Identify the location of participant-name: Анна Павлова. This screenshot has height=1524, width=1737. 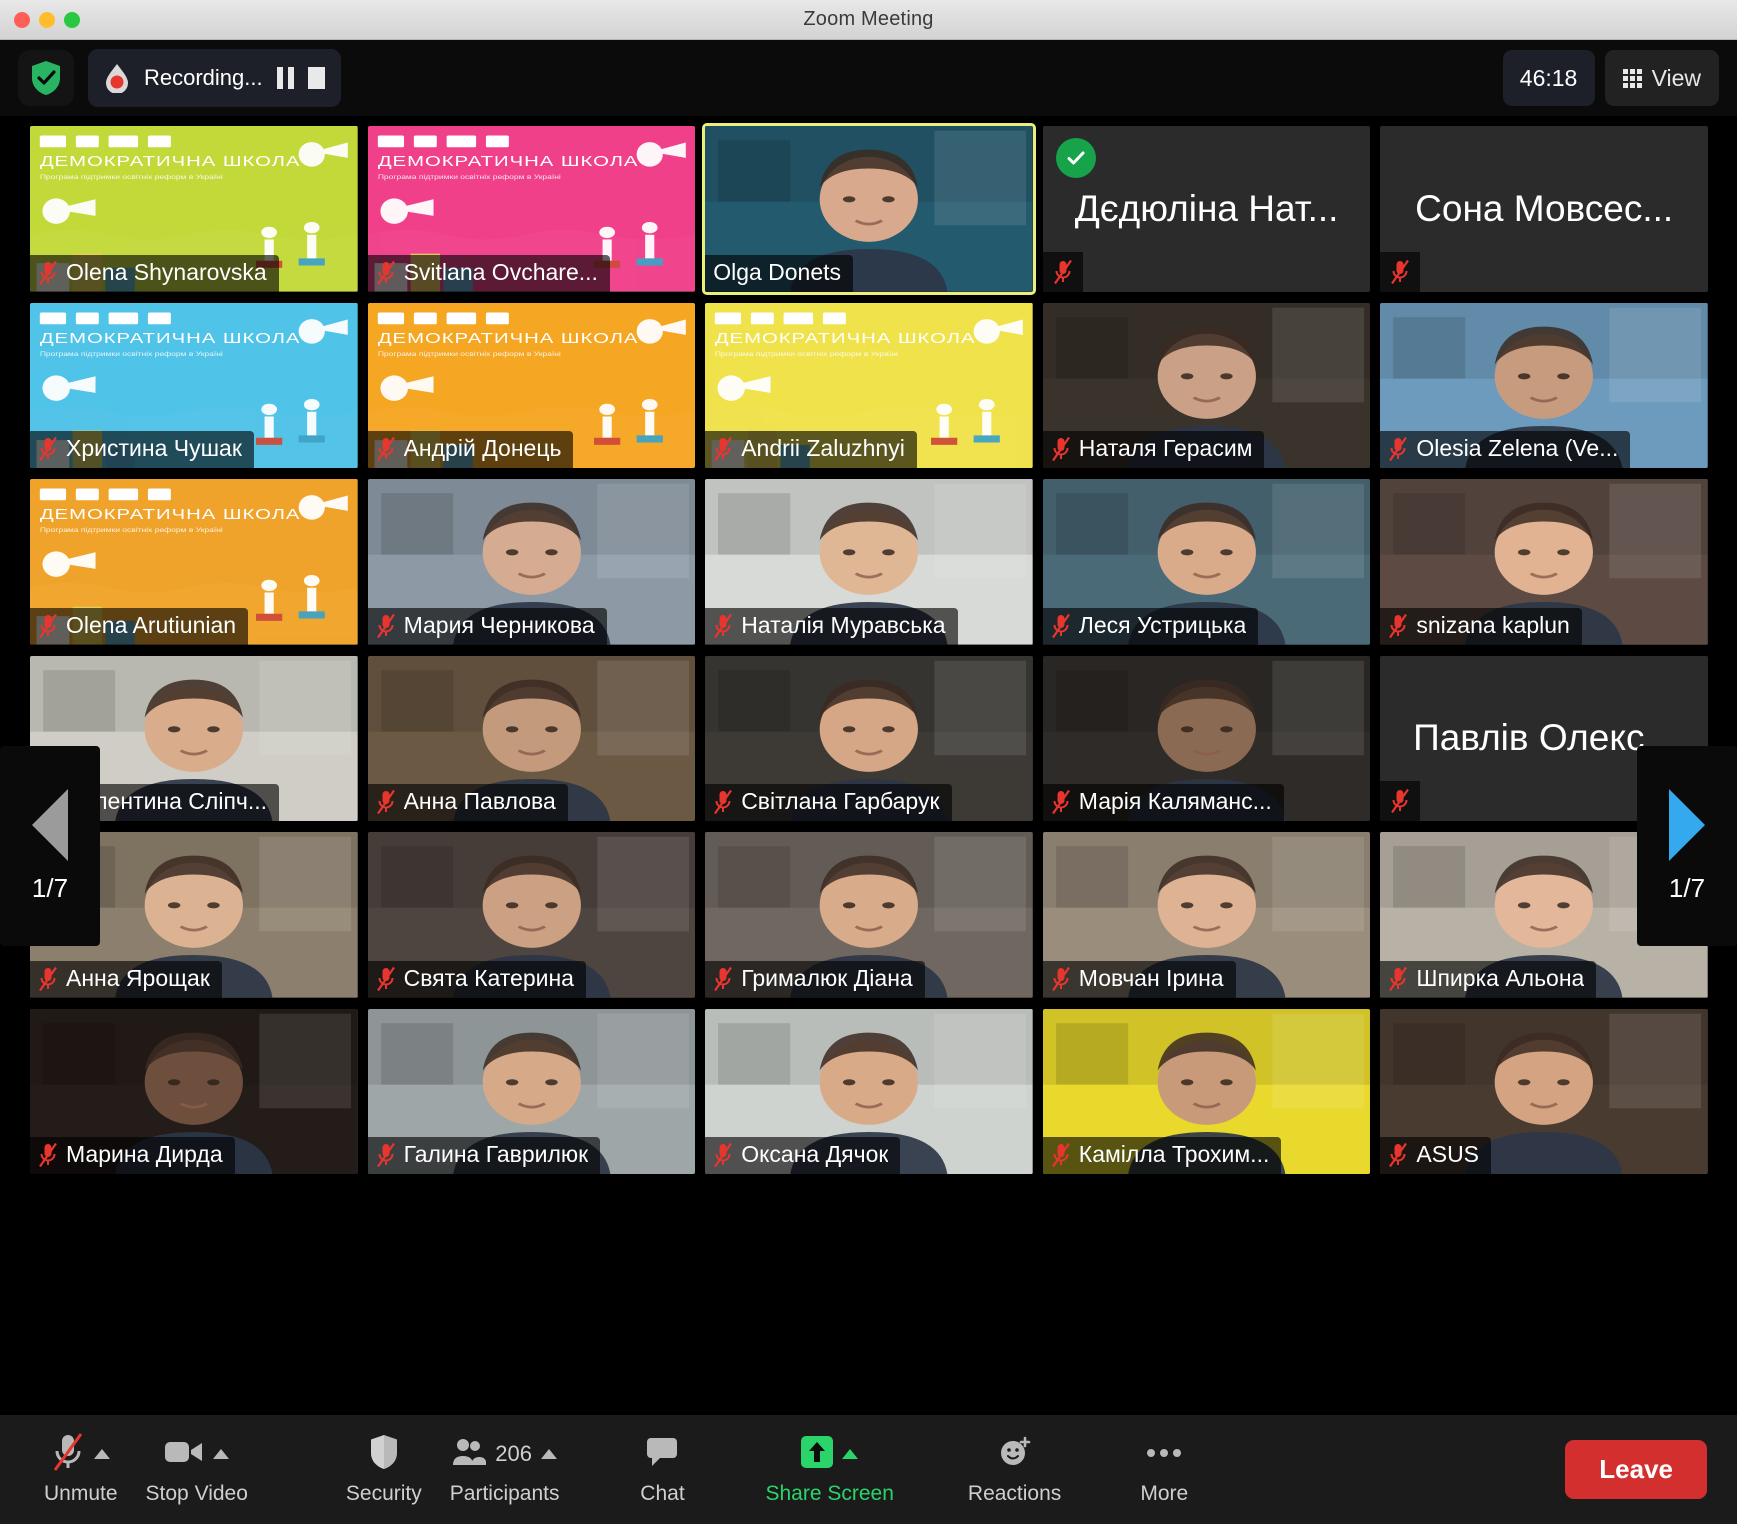
(479, 802).